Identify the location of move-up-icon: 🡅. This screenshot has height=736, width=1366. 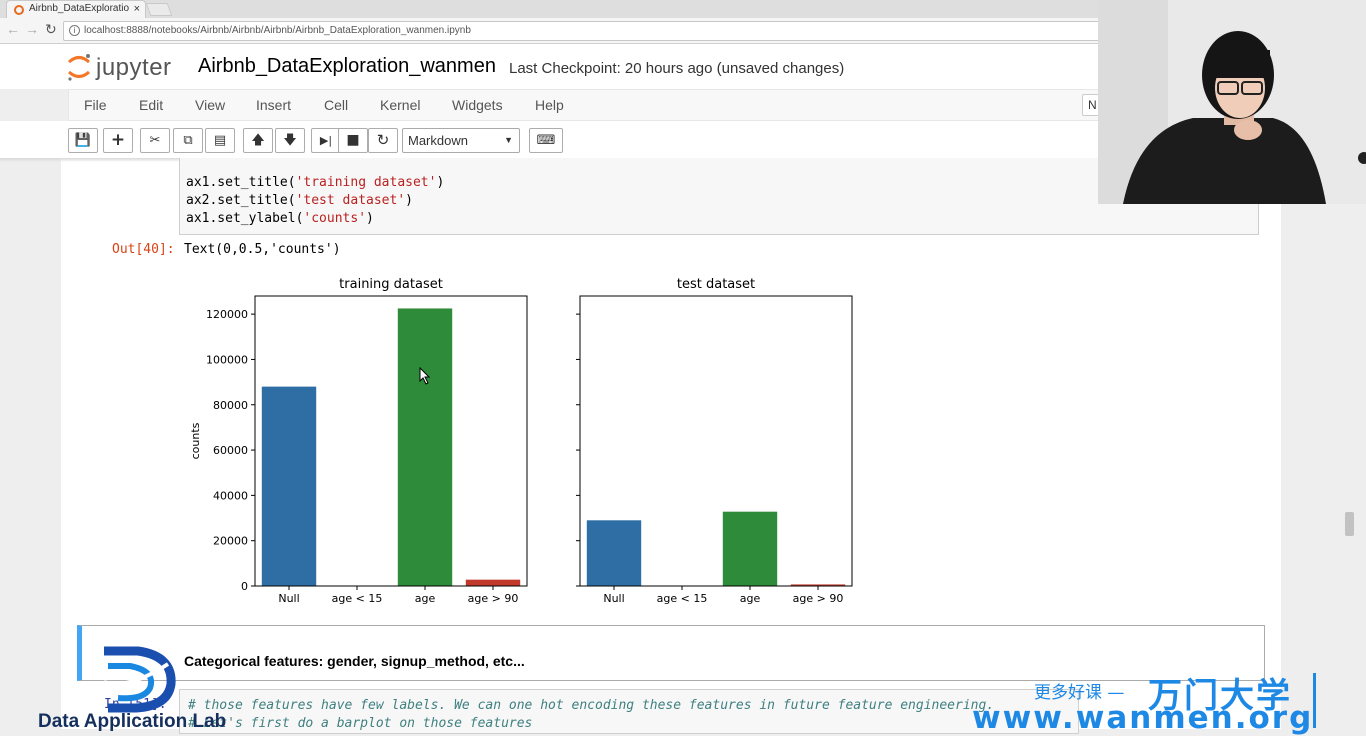
(258, 140).